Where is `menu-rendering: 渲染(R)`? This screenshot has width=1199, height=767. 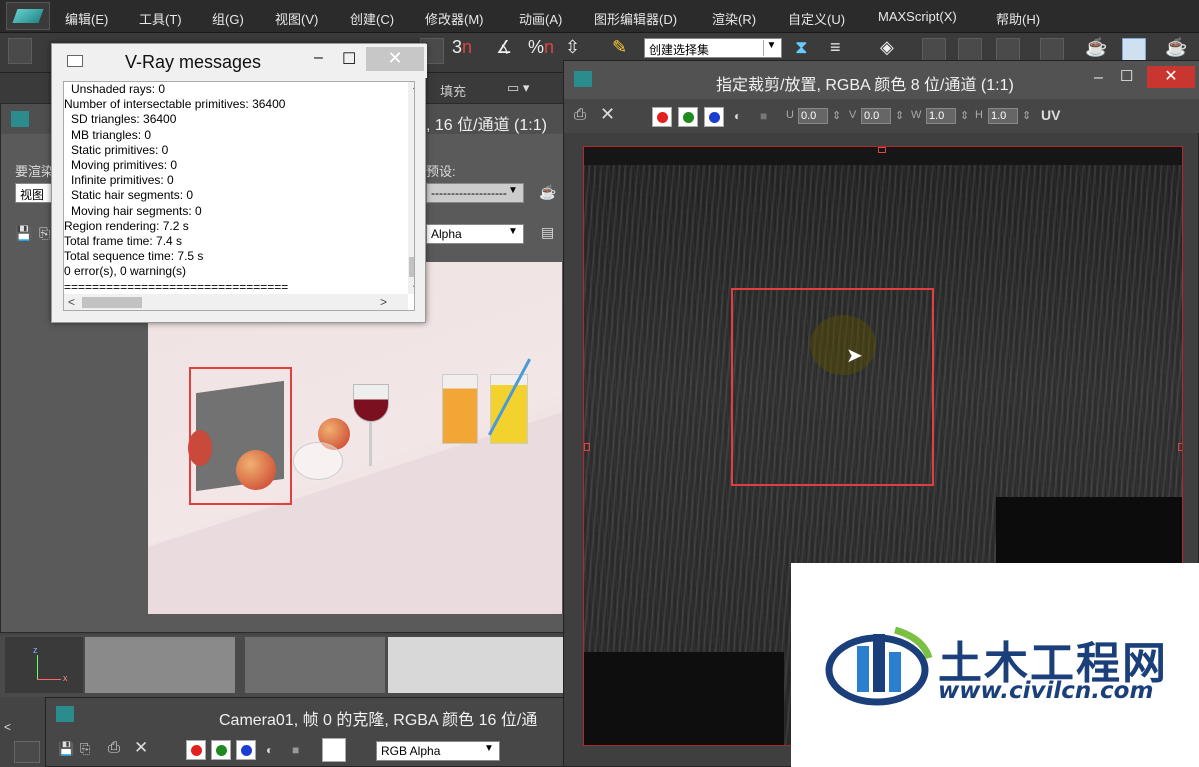
menu-rendering: 渲染(R) is located at coordinates (734, 18).